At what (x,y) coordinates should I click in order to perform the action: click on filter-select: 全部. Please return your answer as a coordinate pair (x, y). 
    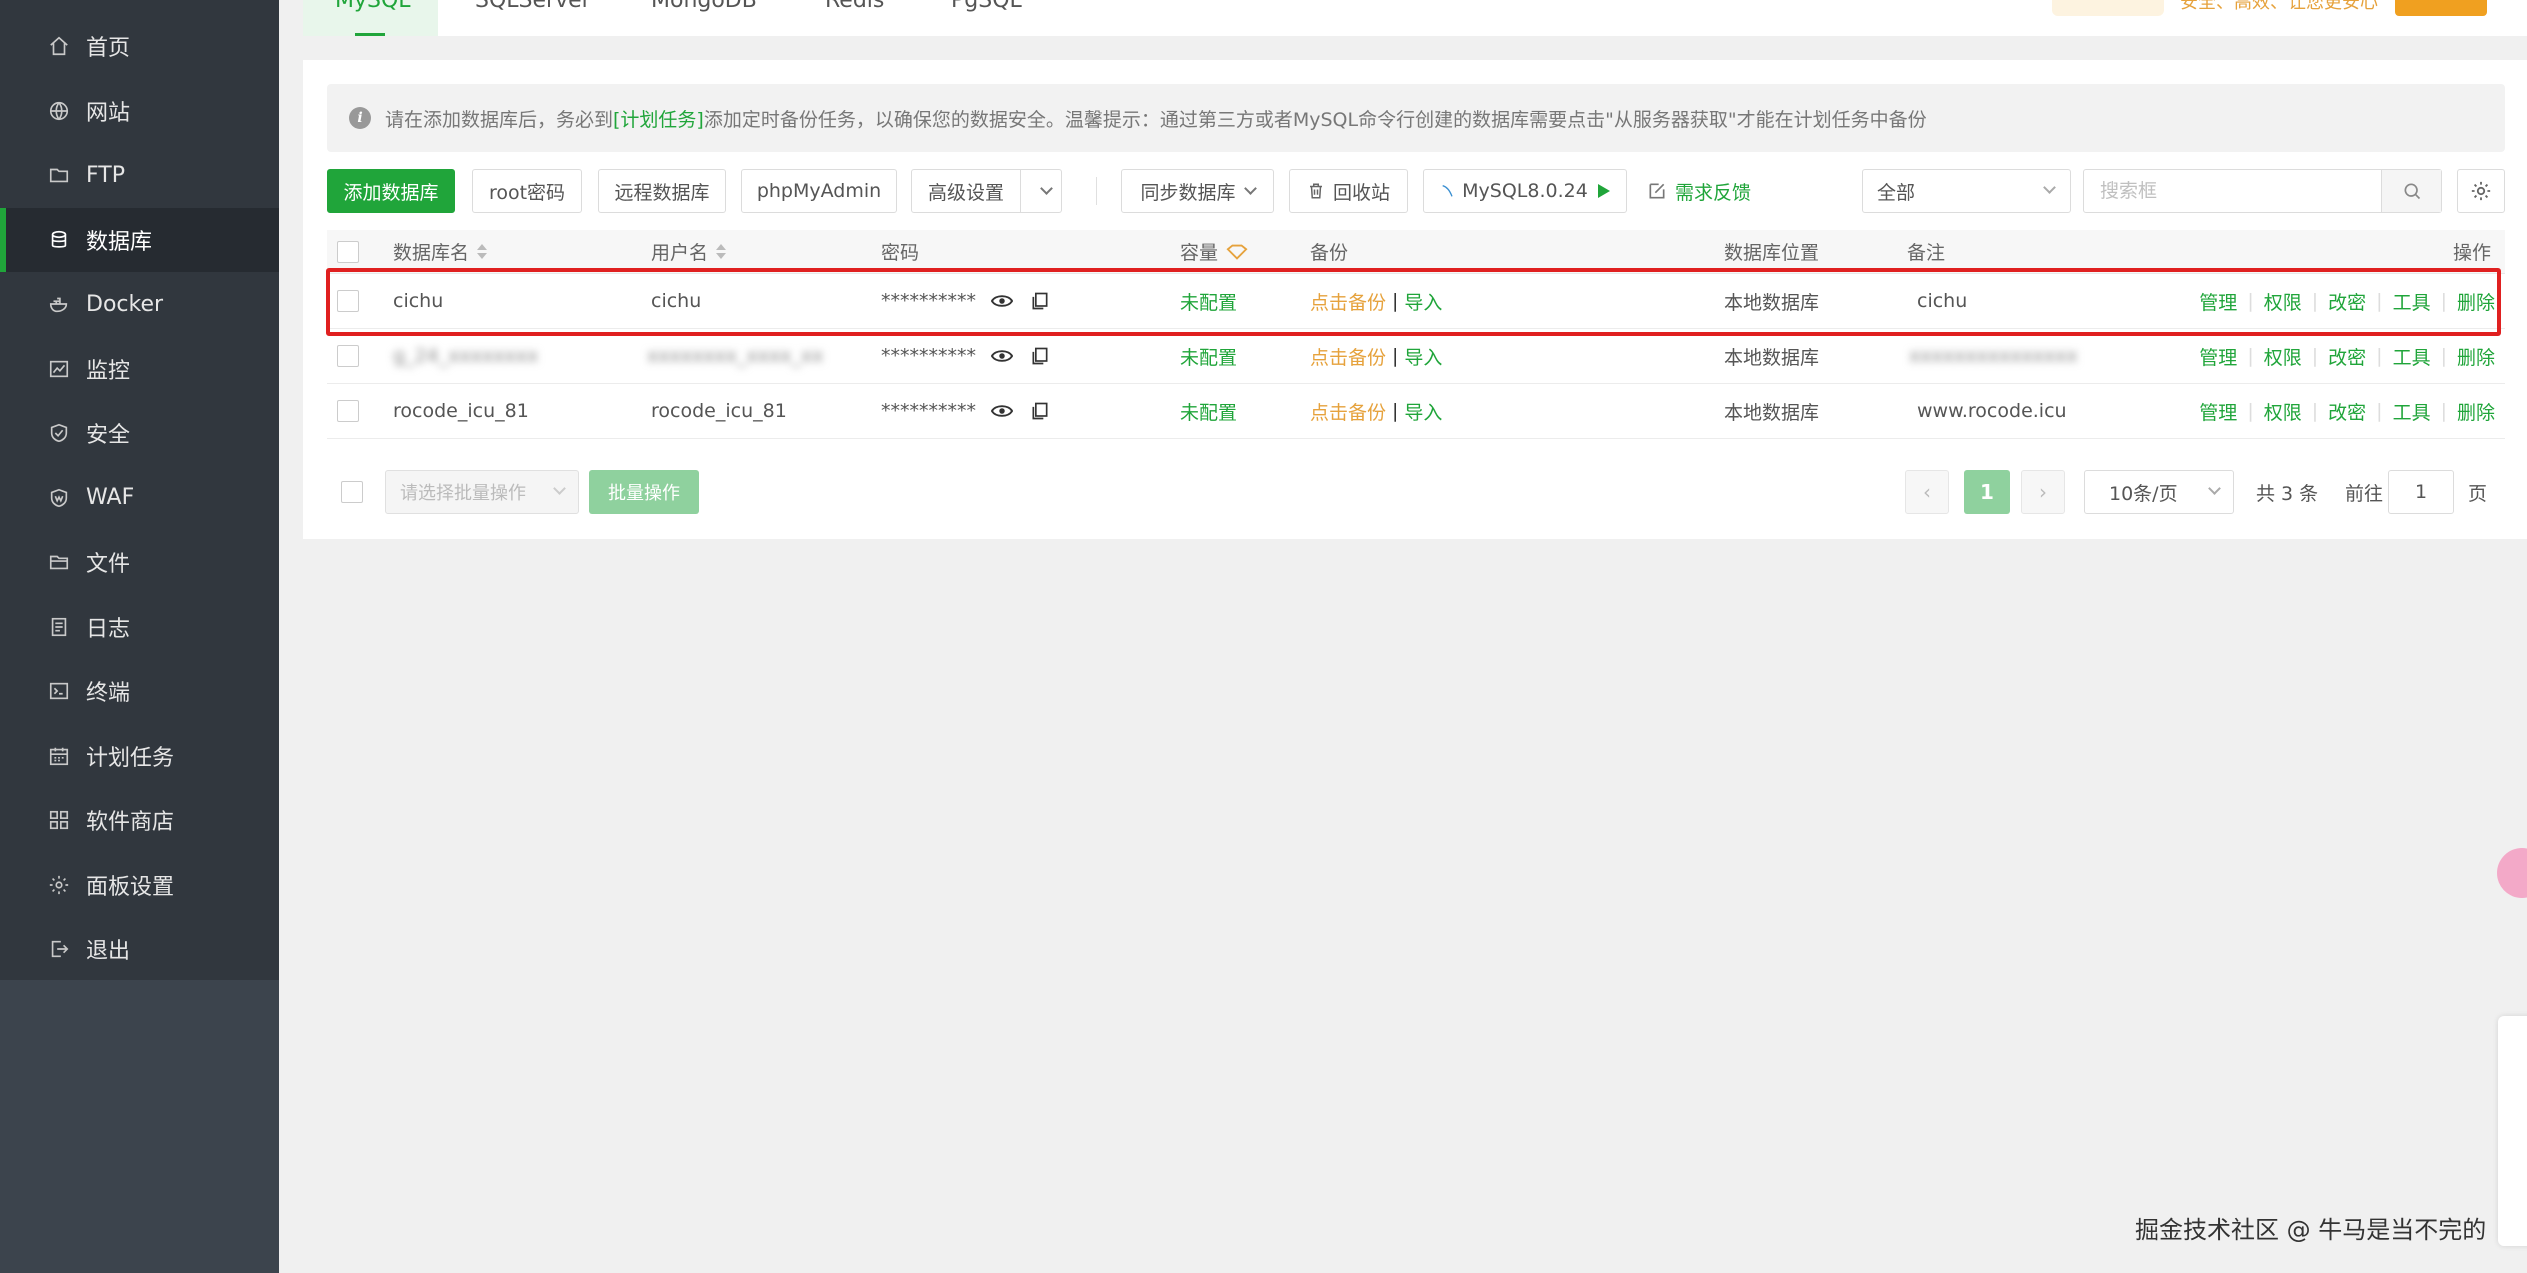
    Looking at the image, I should click on (1966, 191).